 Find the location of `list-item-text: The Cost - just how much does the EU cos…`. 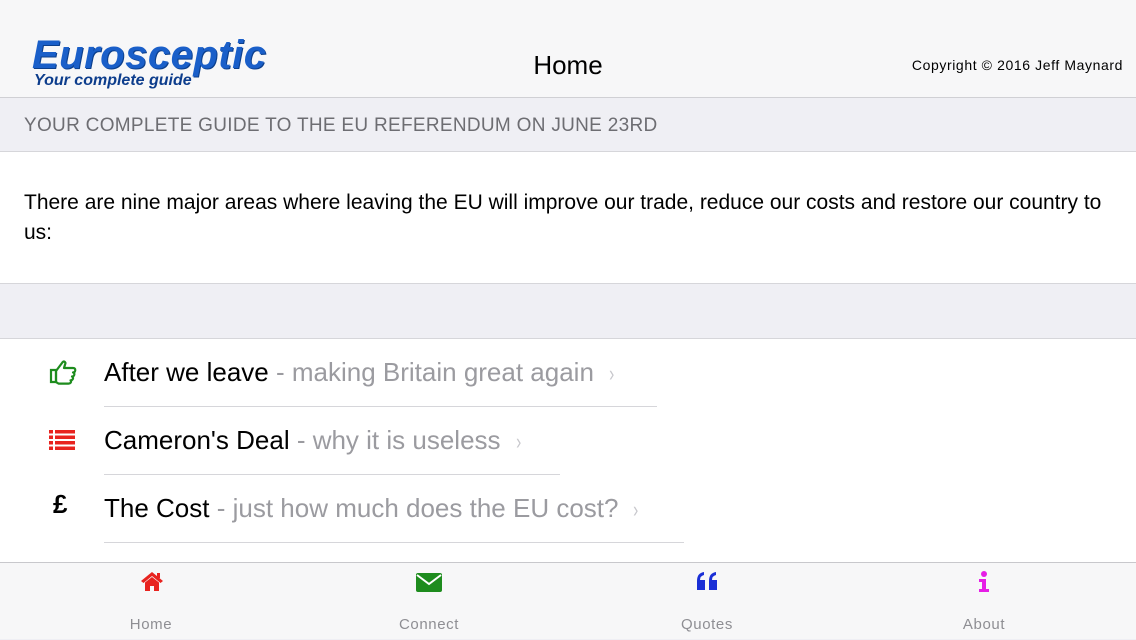

list-item-text: The Cost - just how much does the EU cos… is located at coordinates (372, 508).